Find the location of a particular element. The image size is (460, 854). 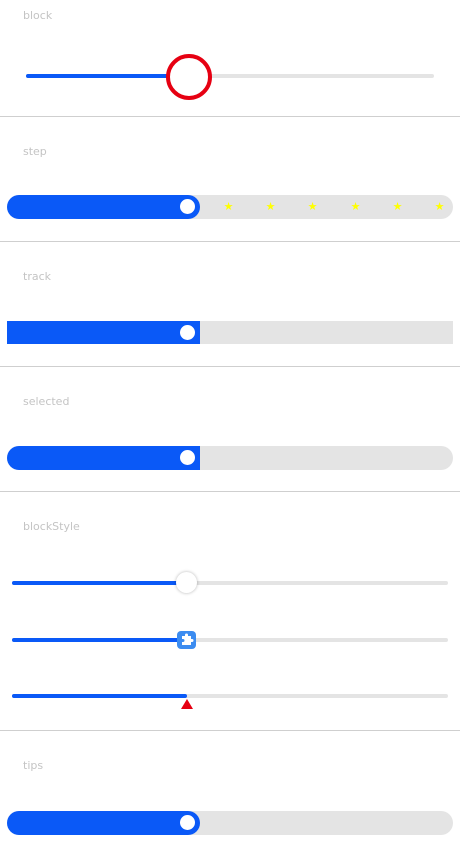

block-slider is located at coordinates (230, 77).